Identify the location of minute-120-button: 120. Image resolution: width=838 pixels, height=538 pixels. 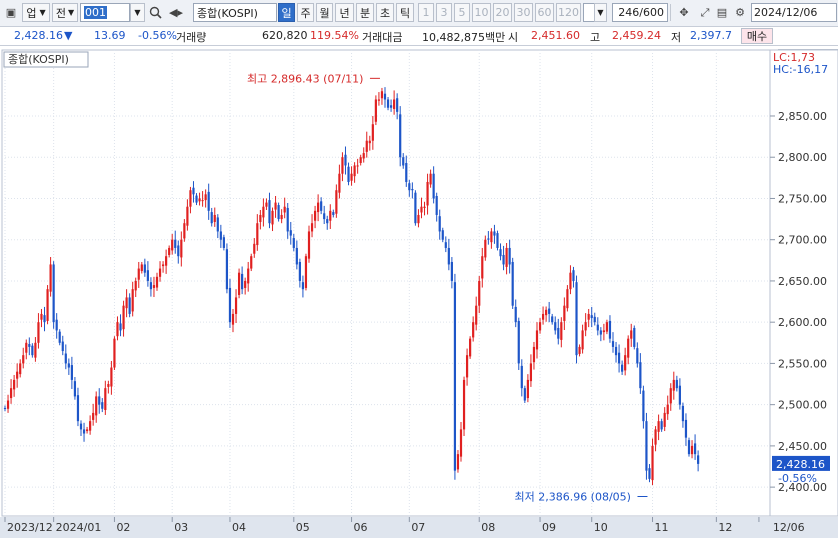
(568, 12).